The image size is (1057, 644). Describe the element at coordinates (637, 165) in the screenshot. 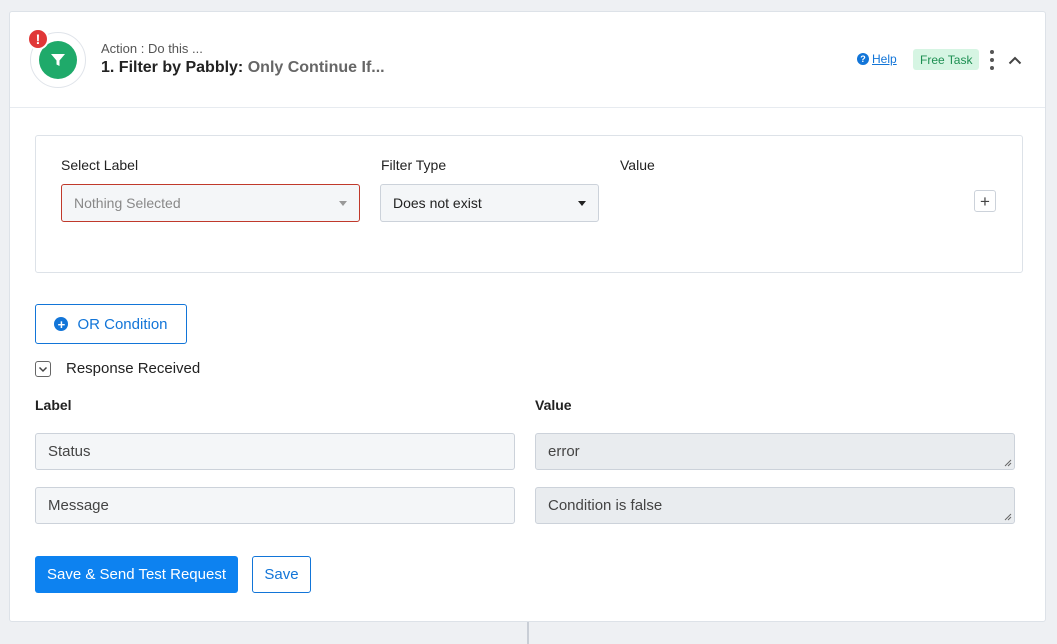

I see `value-heading: Value` at that location.